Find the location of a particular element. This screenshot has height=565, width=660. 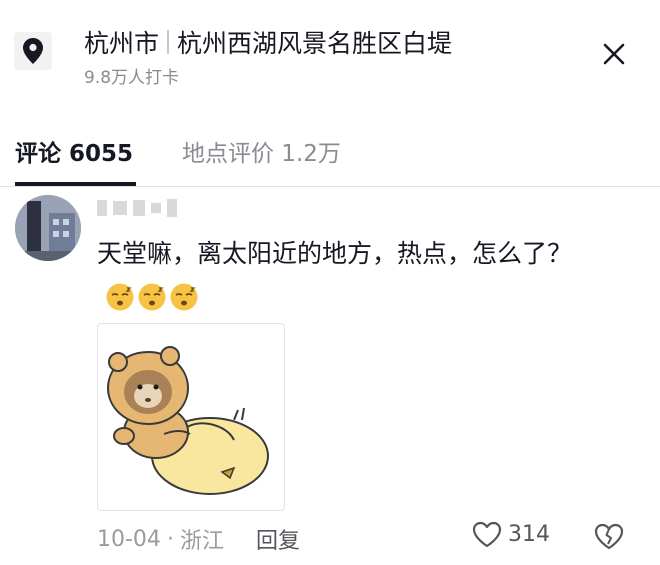

heart-outline-icon is located at coordinates (487, 534).